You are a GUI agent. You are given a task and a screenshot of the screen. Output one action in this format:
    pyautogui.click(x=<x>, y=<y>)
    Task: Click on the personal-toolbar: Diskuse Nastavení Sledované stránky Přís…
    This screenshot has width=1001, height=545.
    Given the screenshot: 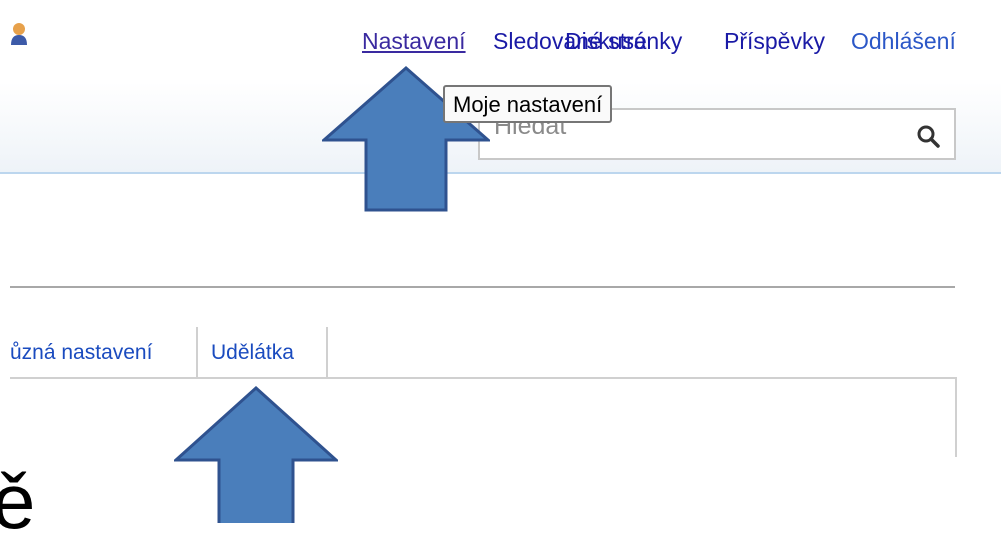 What is the action you would take?
    pyautogui.click(x=500, y=41)
    